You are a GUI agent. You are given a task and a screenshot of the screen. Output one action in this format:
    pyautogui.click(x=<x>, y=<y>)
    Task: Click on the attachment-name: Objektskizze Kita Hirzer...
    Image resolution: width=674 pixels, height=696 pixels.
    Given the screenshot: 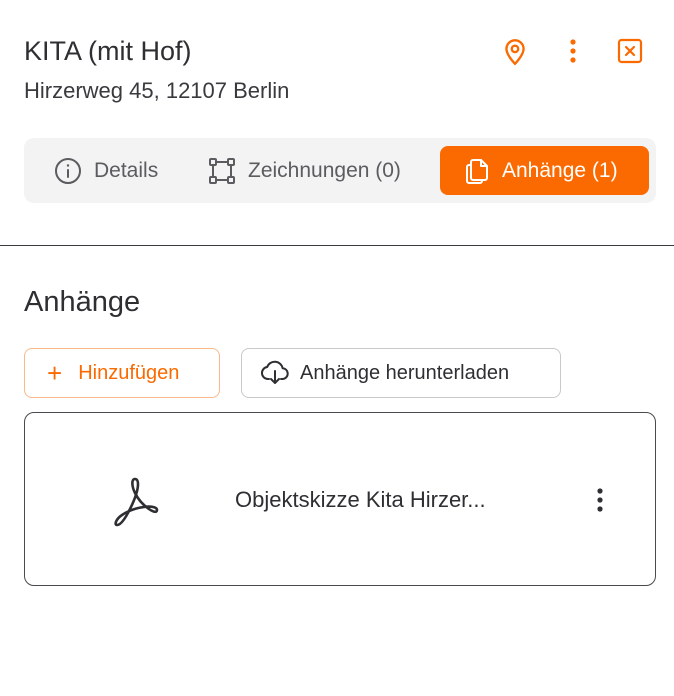 What is the action you would take?
    pyautogui.click(x=360, y=499)
    